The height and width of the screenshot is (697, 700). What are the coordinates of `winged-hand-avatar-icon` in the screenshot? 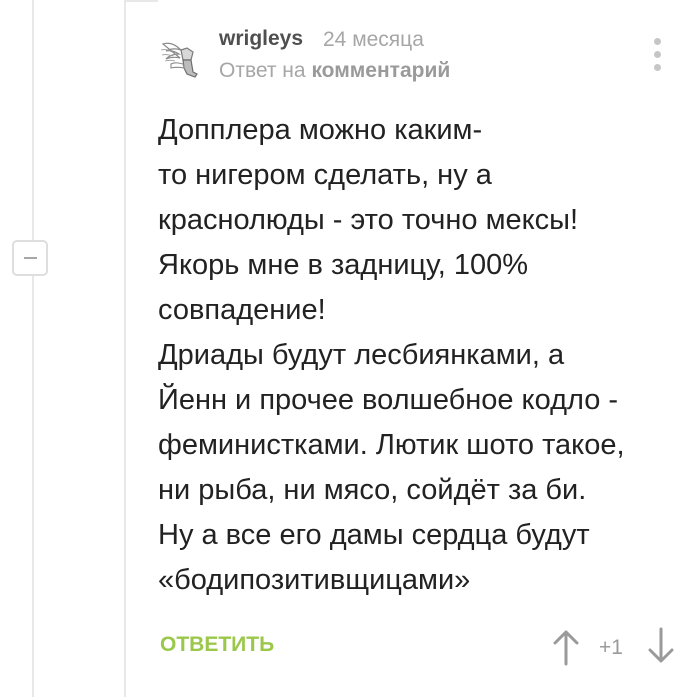 It's located at (179, 60).